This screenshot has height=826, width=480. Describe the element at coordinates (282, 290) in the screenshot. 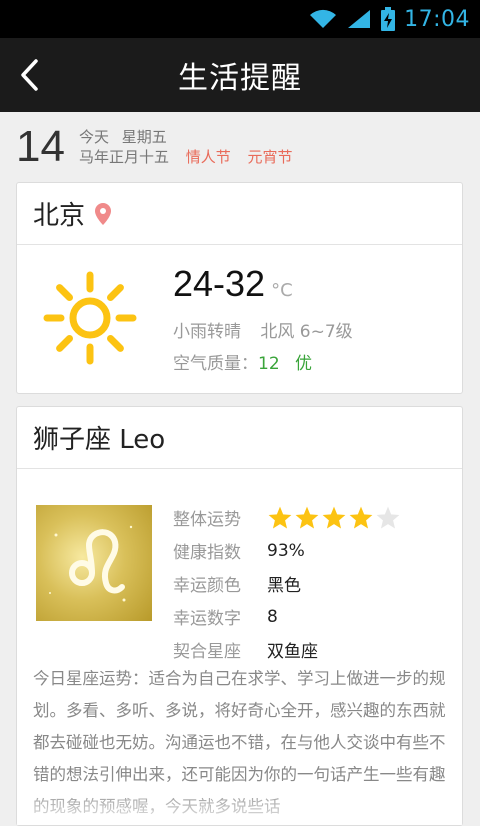

I see `temperature-unit: °C` at that location.